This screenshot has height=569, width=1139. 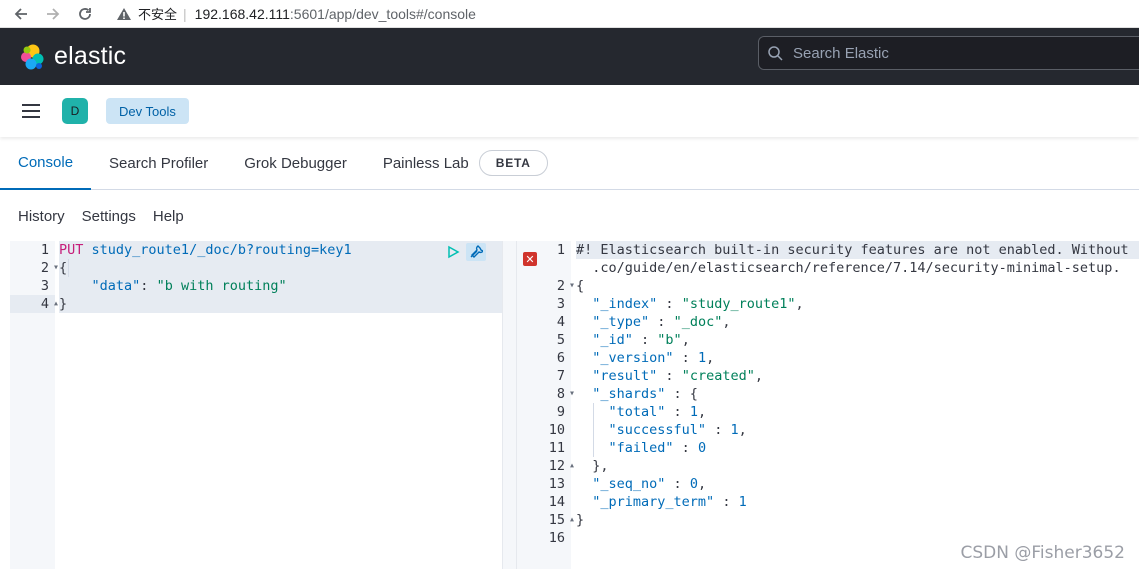 I want to click on response-line: "_id" : "b",, so click(x=641, y=340).